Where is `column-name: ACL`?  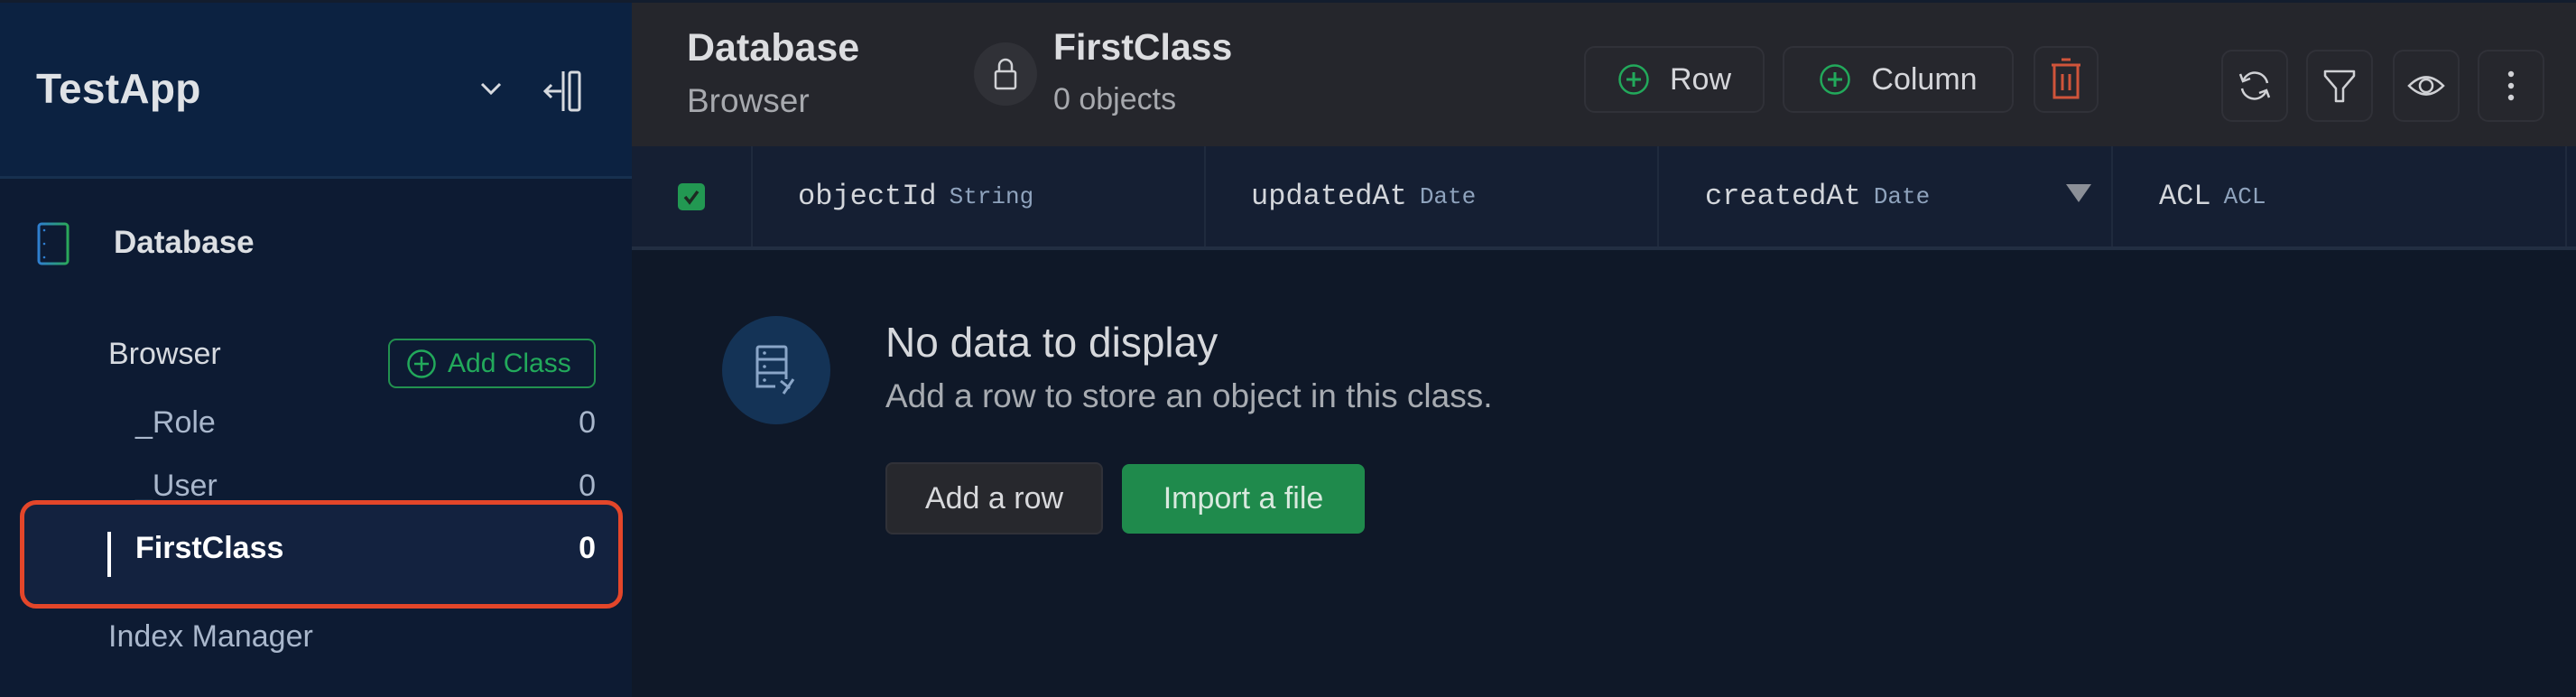
column-name: ACL is located at coordinates (2185, 196).